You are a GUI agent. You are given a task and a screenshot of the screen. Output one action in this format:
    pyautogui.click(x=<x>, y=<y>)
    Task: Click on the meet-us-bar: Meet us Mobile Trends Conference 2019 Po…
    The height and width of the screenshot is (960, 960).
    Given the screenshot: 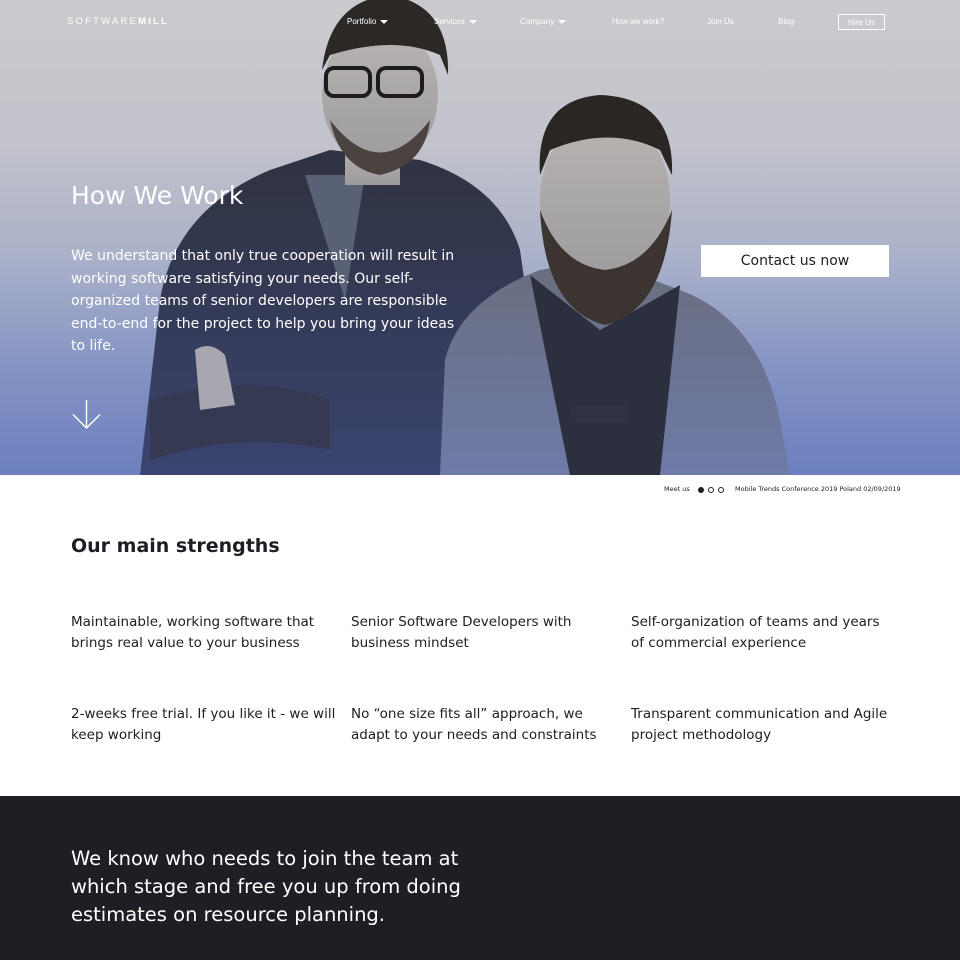 What is the action you would take?
    pyautogui.click(x=480, y=491)
    